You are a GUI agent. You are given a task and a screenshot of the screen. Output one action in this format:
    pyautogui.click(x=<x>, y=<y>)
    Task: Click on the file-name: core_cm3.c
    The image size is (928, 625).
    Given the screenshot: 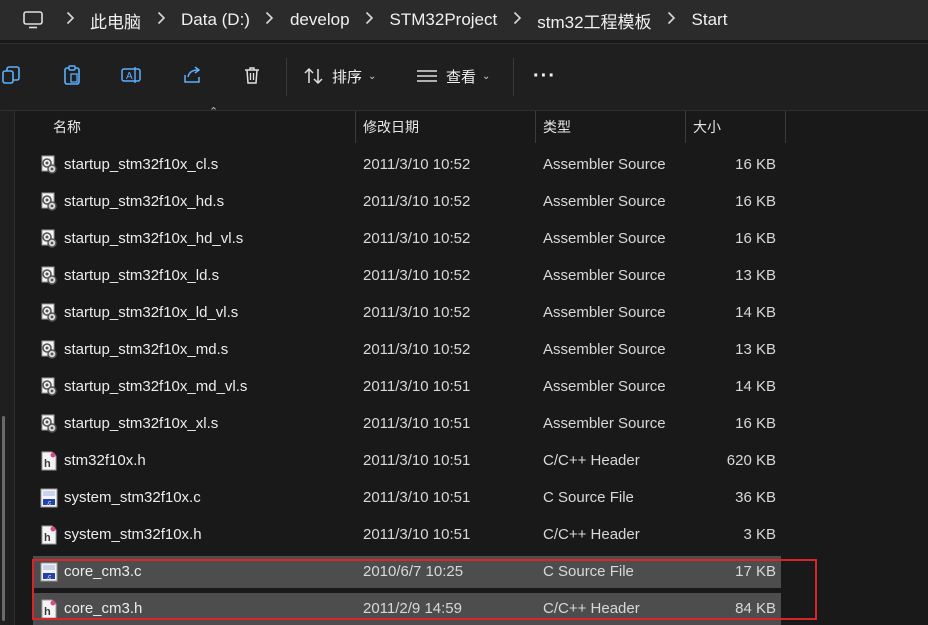 What is the action you would take?
    pyautogui.click(x=103, y=571)
    